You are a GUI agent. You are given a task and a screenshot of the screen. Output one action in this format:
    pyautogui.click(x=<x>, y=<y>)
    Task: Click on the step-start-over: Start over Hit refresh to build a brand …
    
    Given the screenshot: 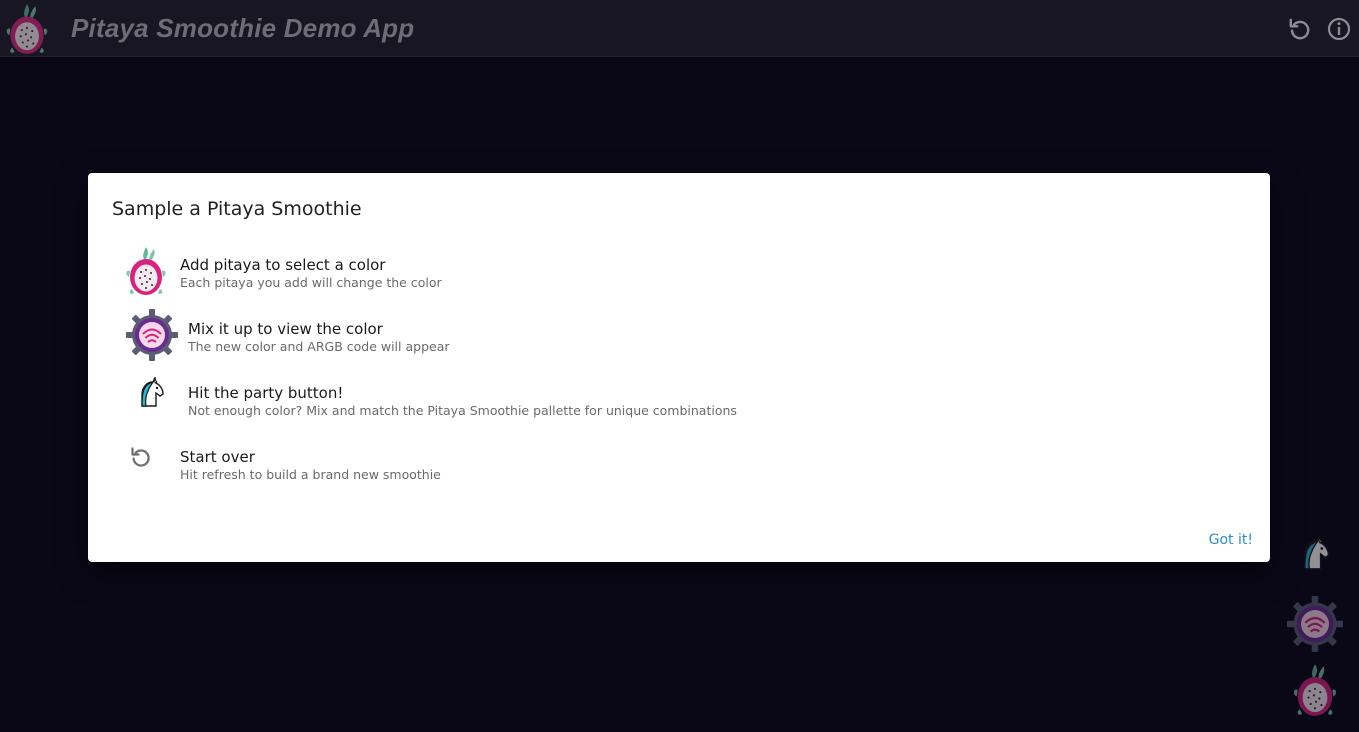 What is the action you would take?
    pyautogui.click(x=679, y=463)
    